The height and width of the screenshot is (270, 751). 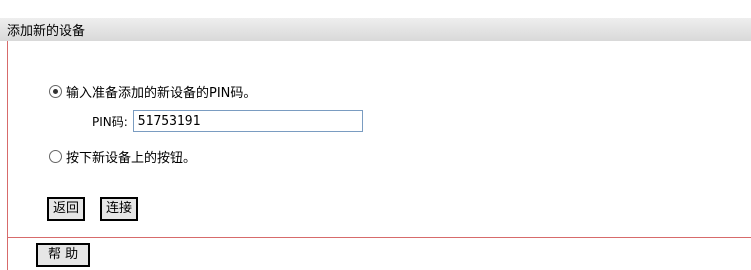 I want to click on option-press-button: 按下新设备上的按钮。, so click(x=122, y=156).